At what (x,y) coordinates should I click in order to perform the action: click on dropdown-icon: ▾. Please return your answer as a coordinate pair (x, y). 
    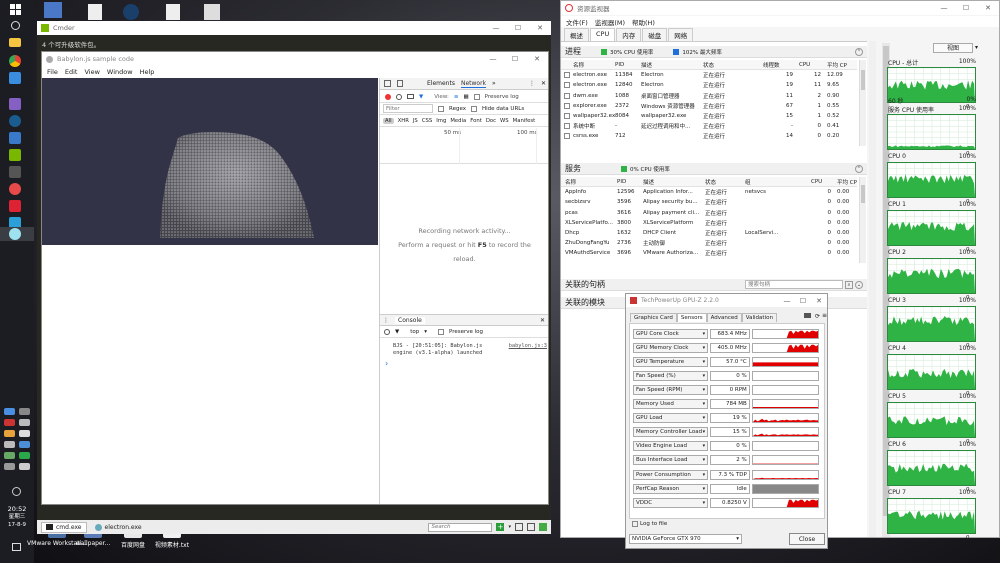
    Looking at the image, I should click on (509, 527).